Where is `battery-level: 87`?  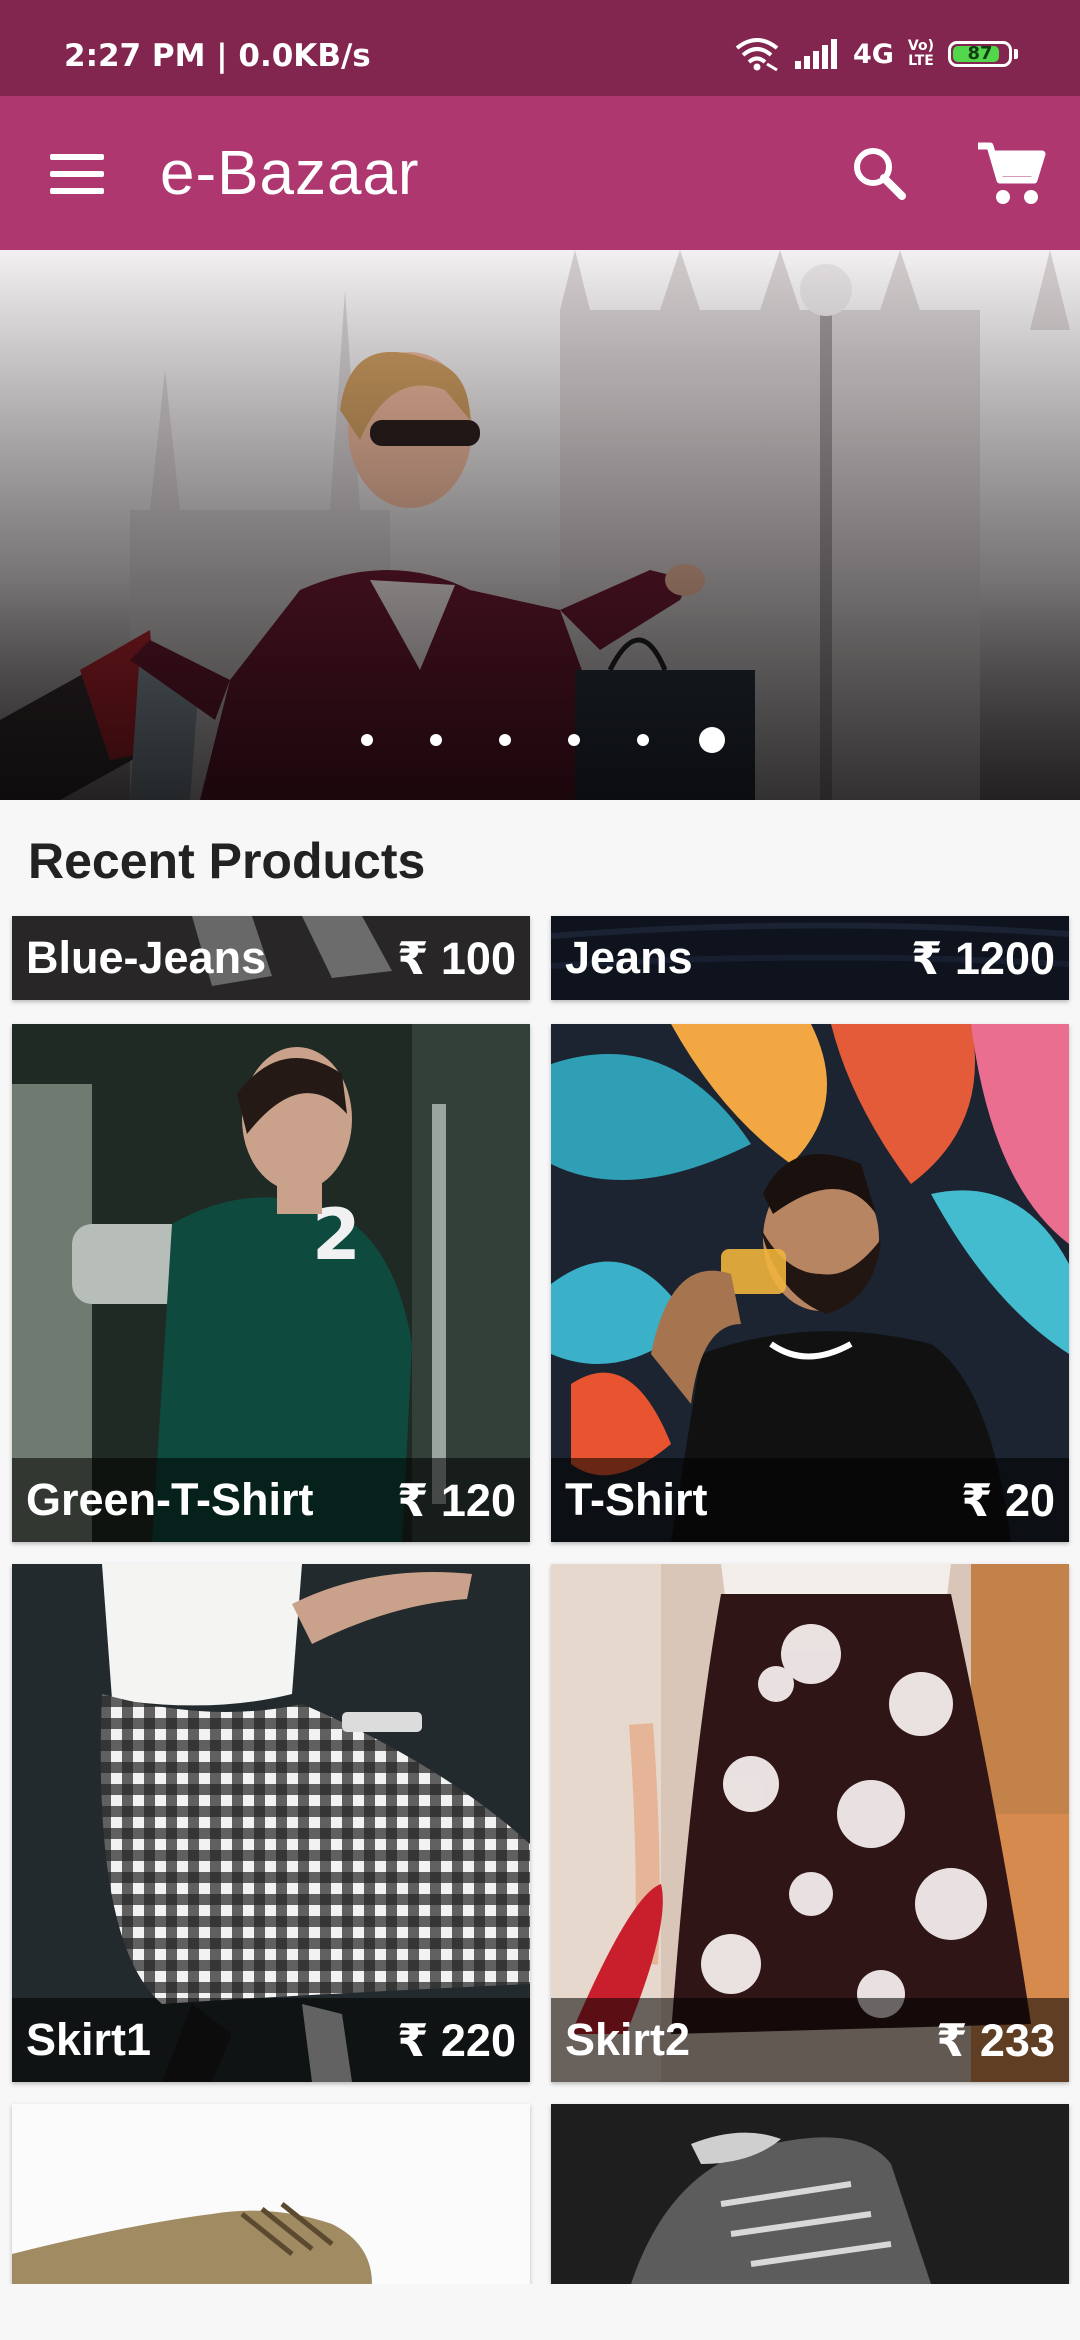 battery-level: 87 is located at coordinates (980, 53).